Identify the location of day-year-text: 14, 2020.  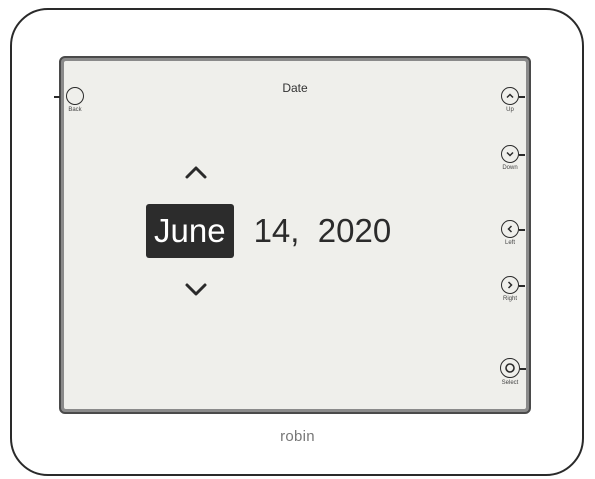
(322, 230).